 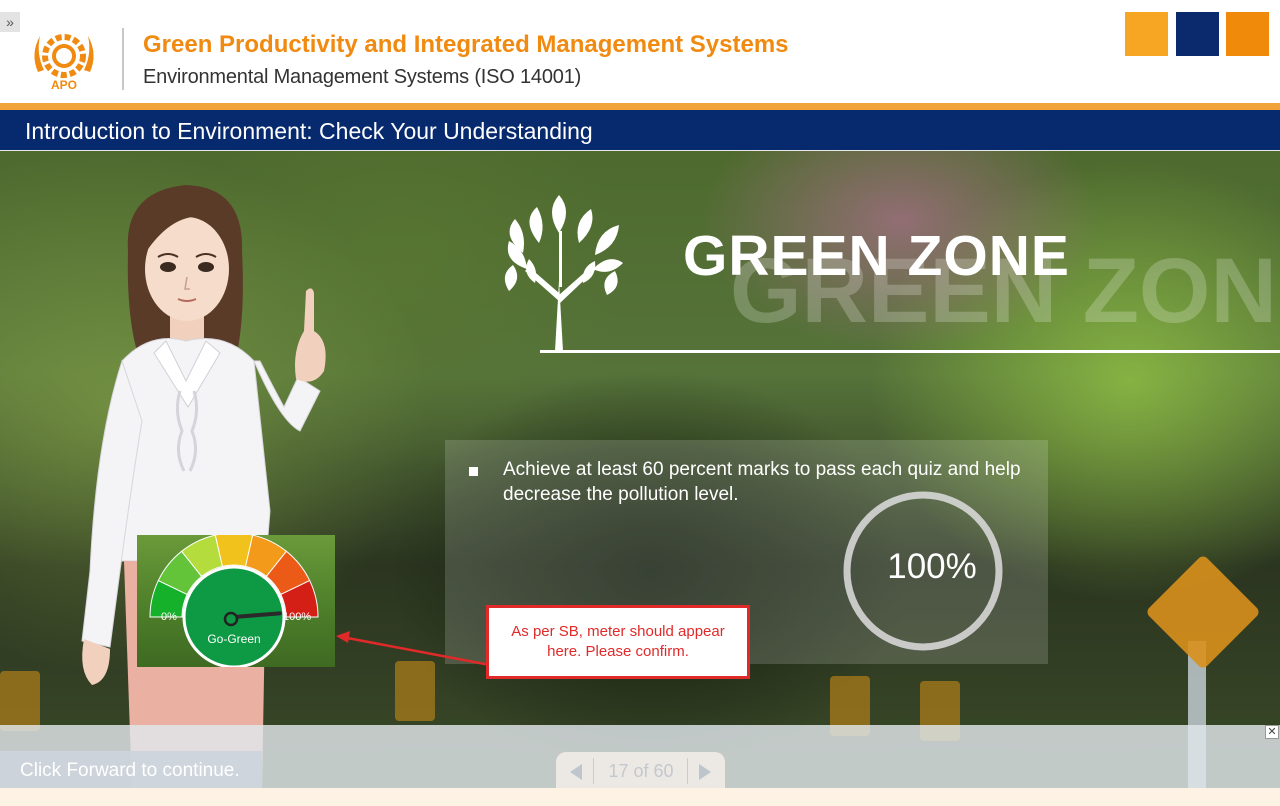 I want to click on continue-hint-text: Click Forward to continue., so click(x=130, y=770).